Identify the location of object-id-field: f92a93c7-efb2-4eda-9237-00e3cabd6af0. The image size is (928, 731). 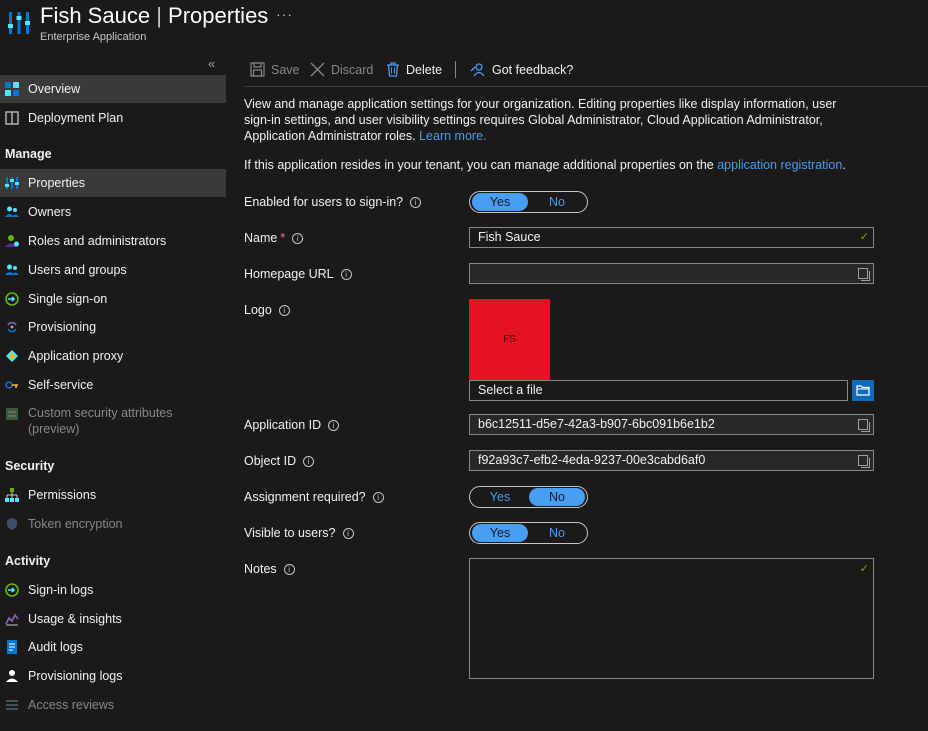
(671, 460).